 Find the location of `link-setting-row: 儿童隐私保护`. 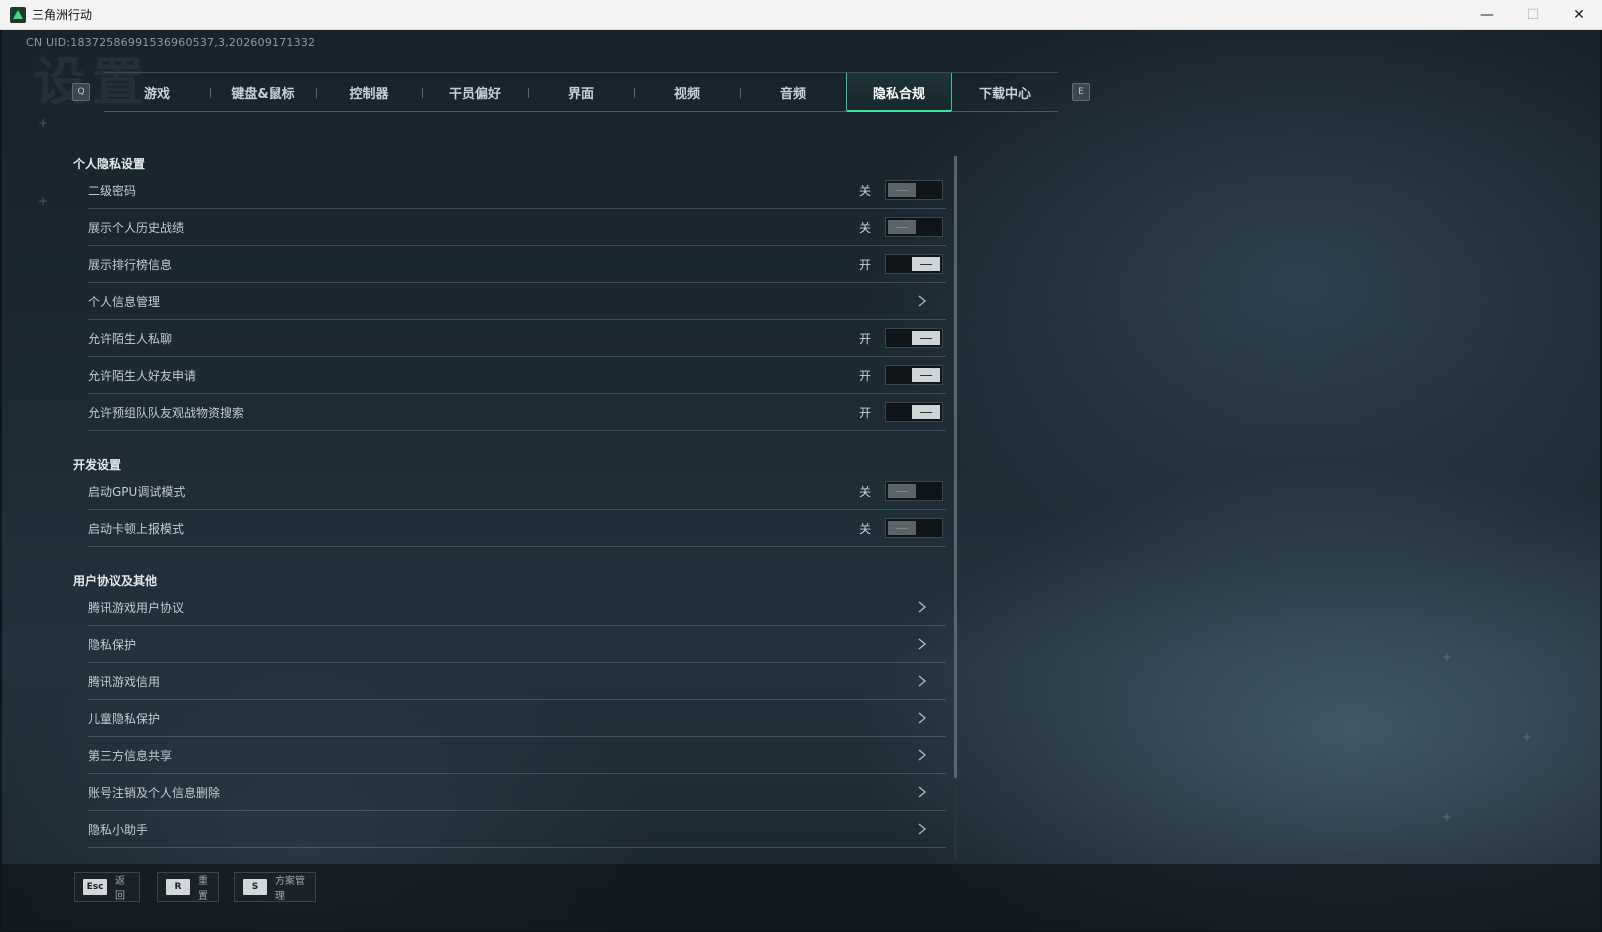

link-setting-row: 儿童隐私保护 is located at coordinates (517, 718).